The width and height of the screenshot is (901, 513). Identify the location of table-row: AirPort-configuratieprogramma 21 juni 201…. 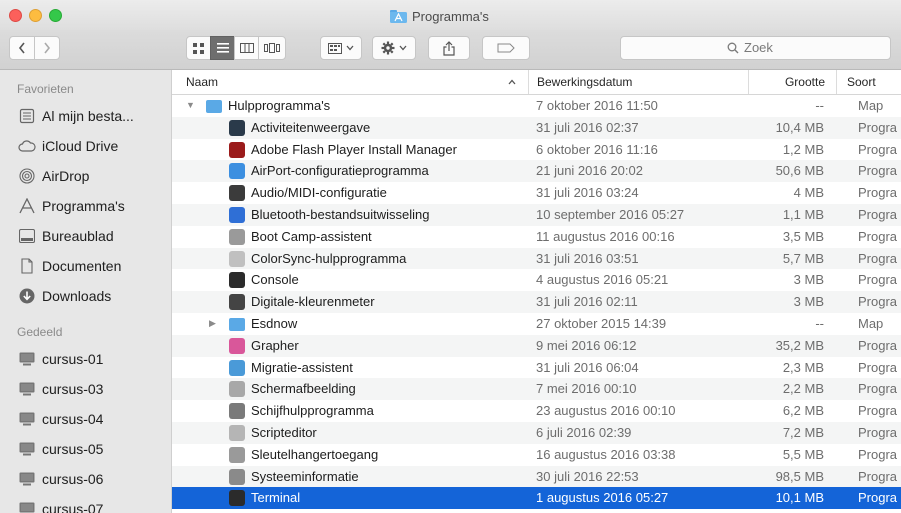
(536, 171).